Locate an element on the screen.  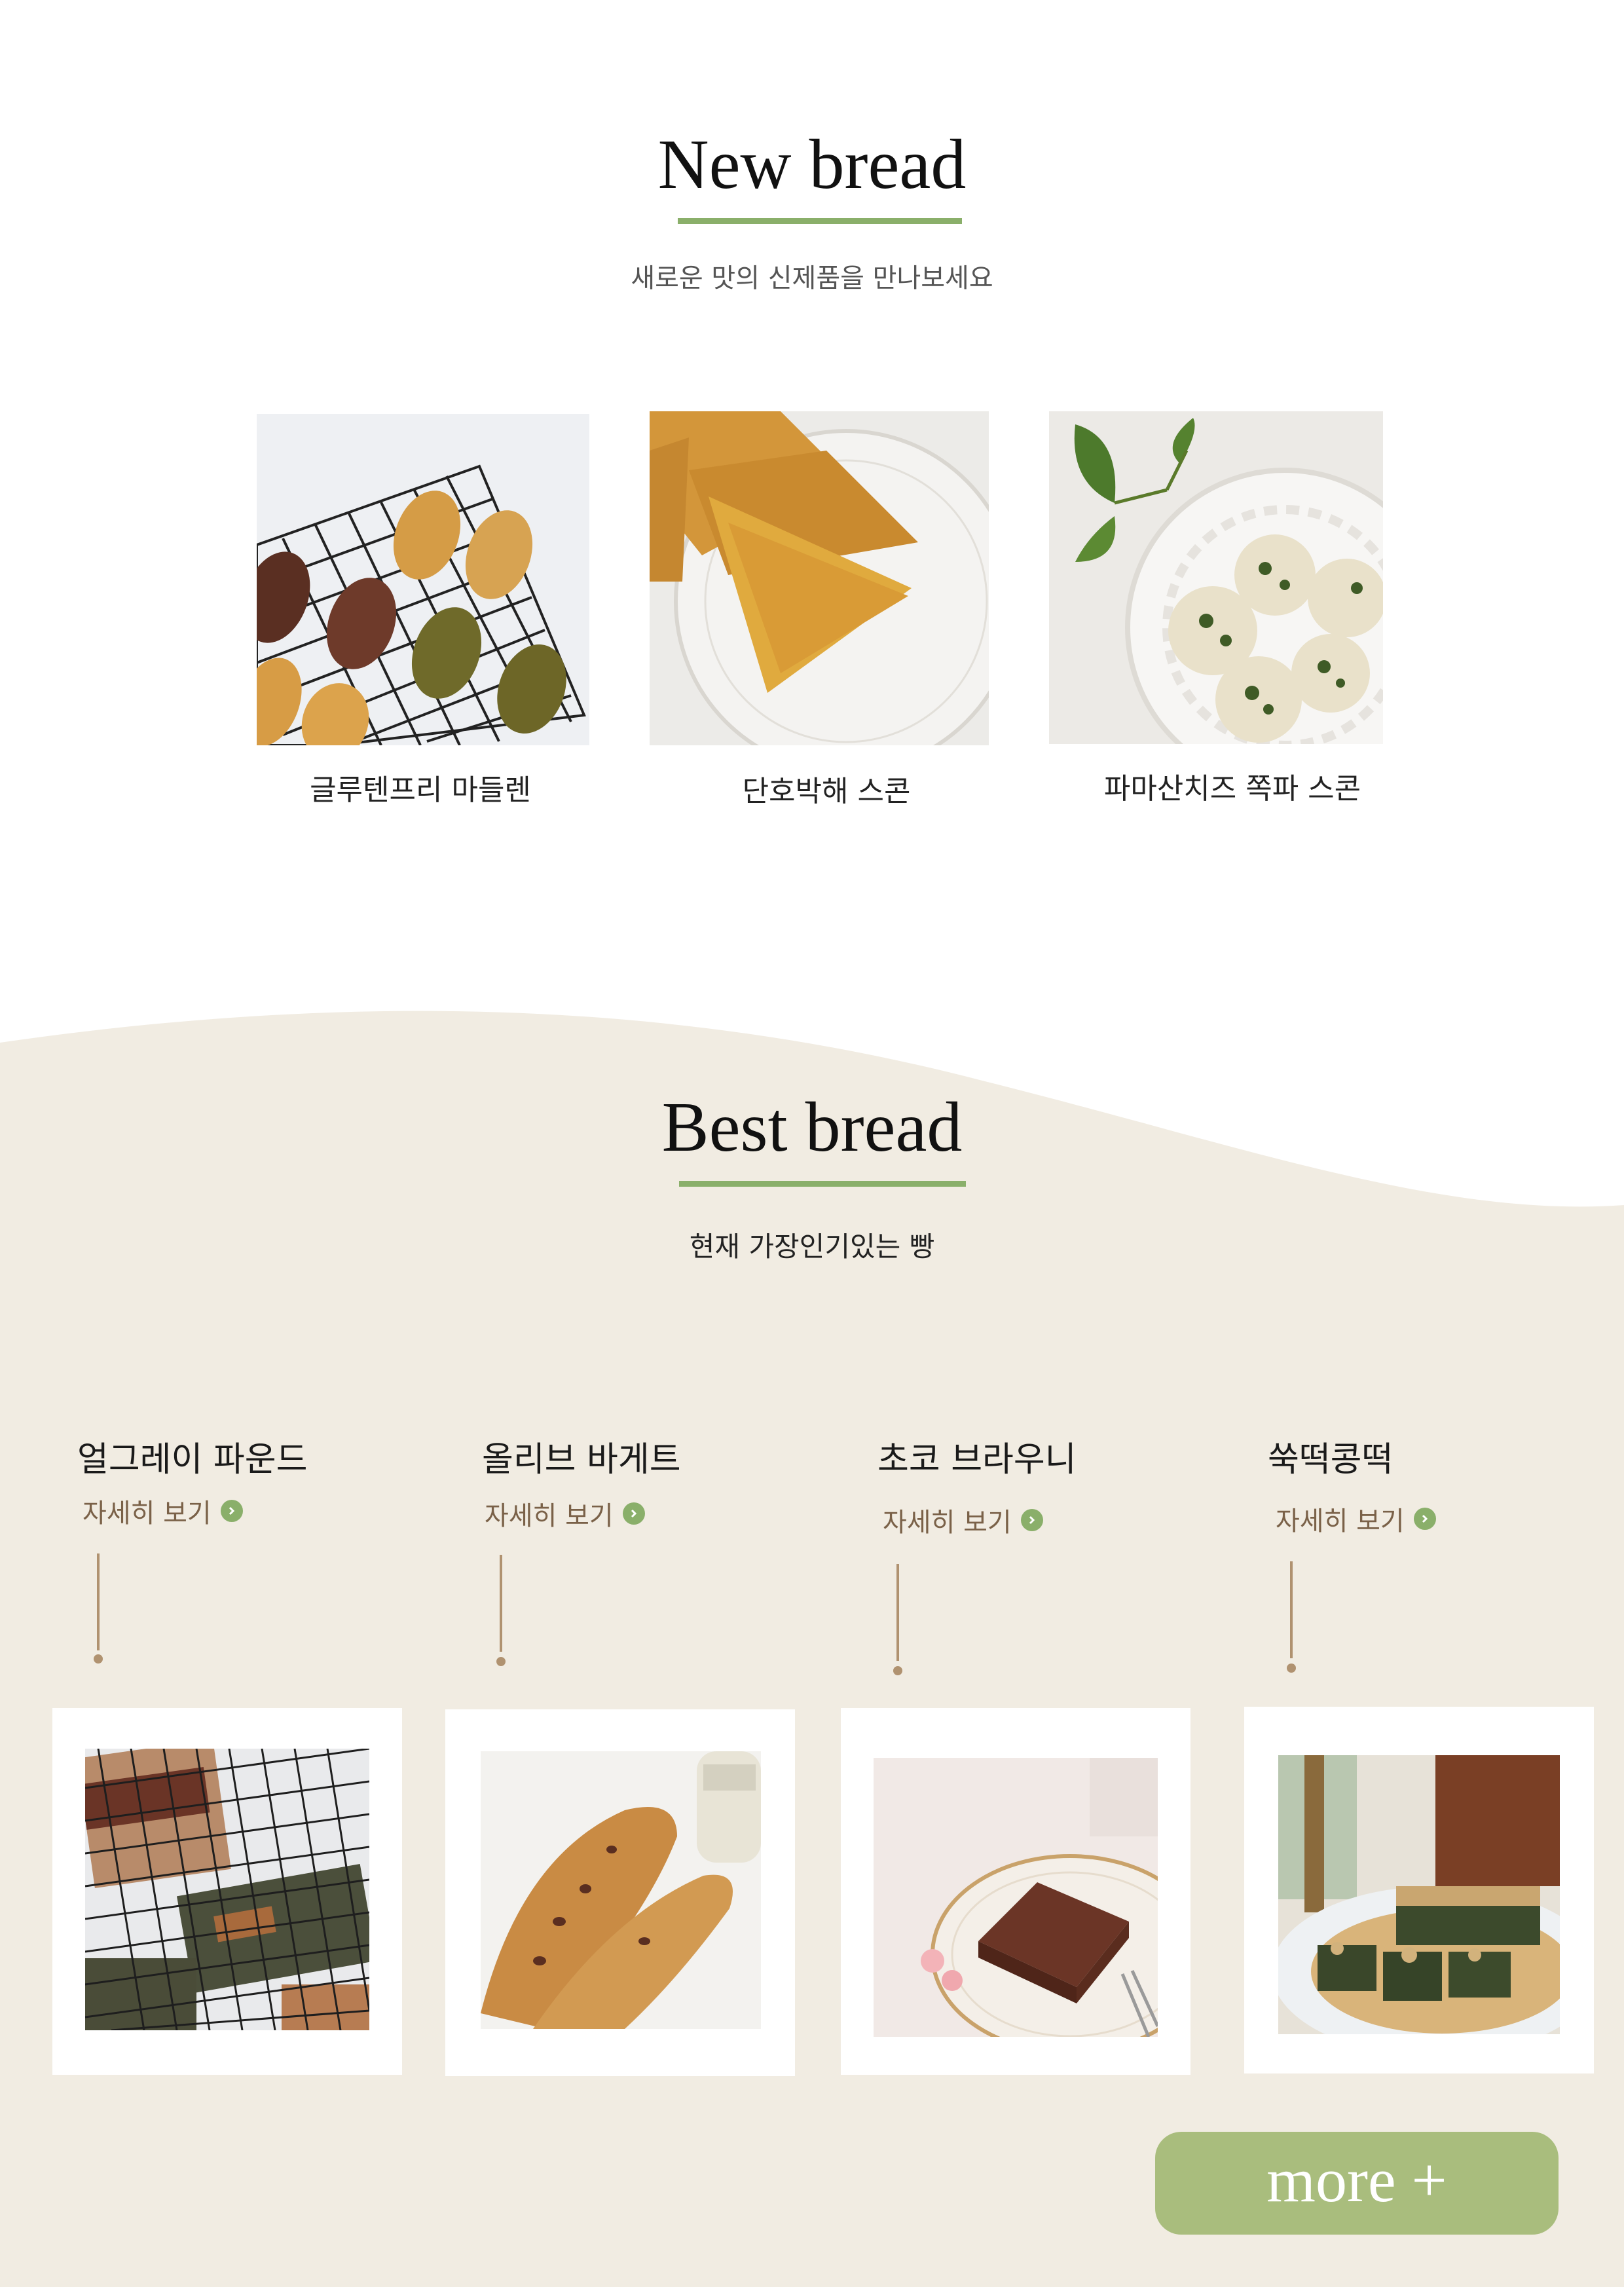
olive-baguette-photo is located at coordinates (621, 1890).